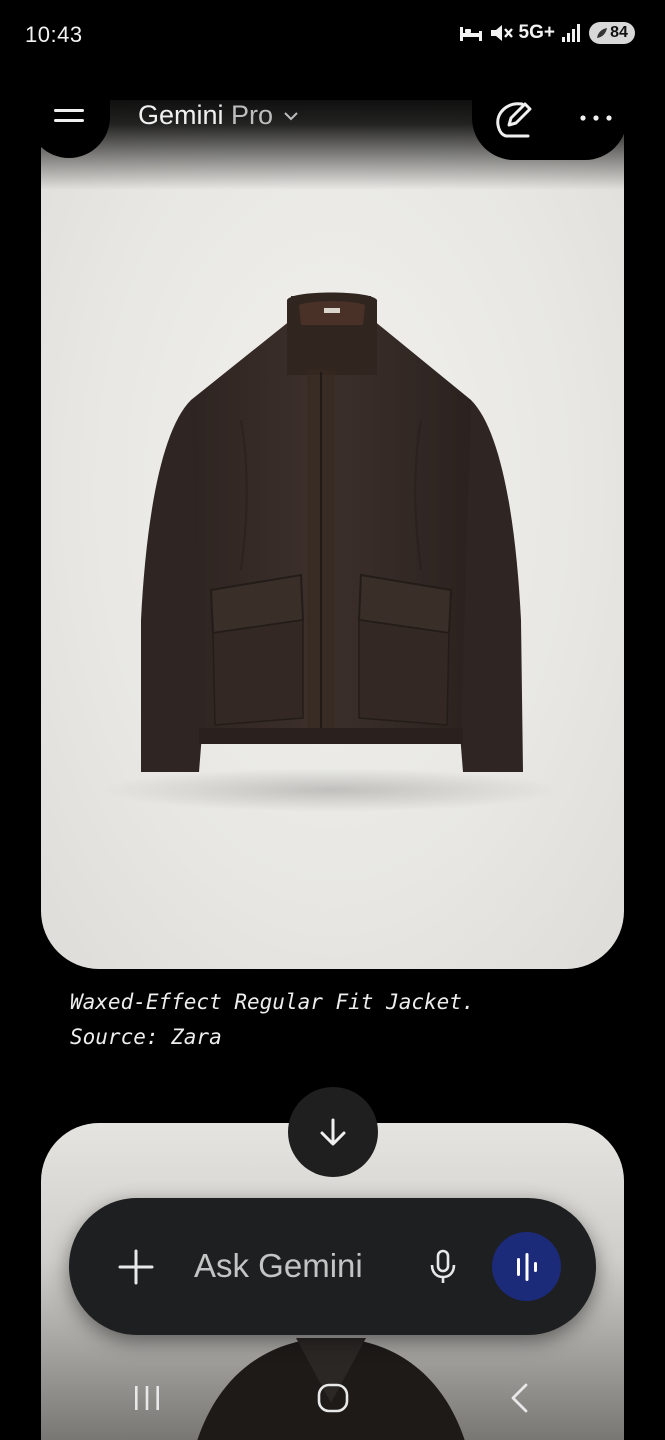 This screenshot has height=1440, width=665. I want to click on battery-saver-icon, so click(602, 33).